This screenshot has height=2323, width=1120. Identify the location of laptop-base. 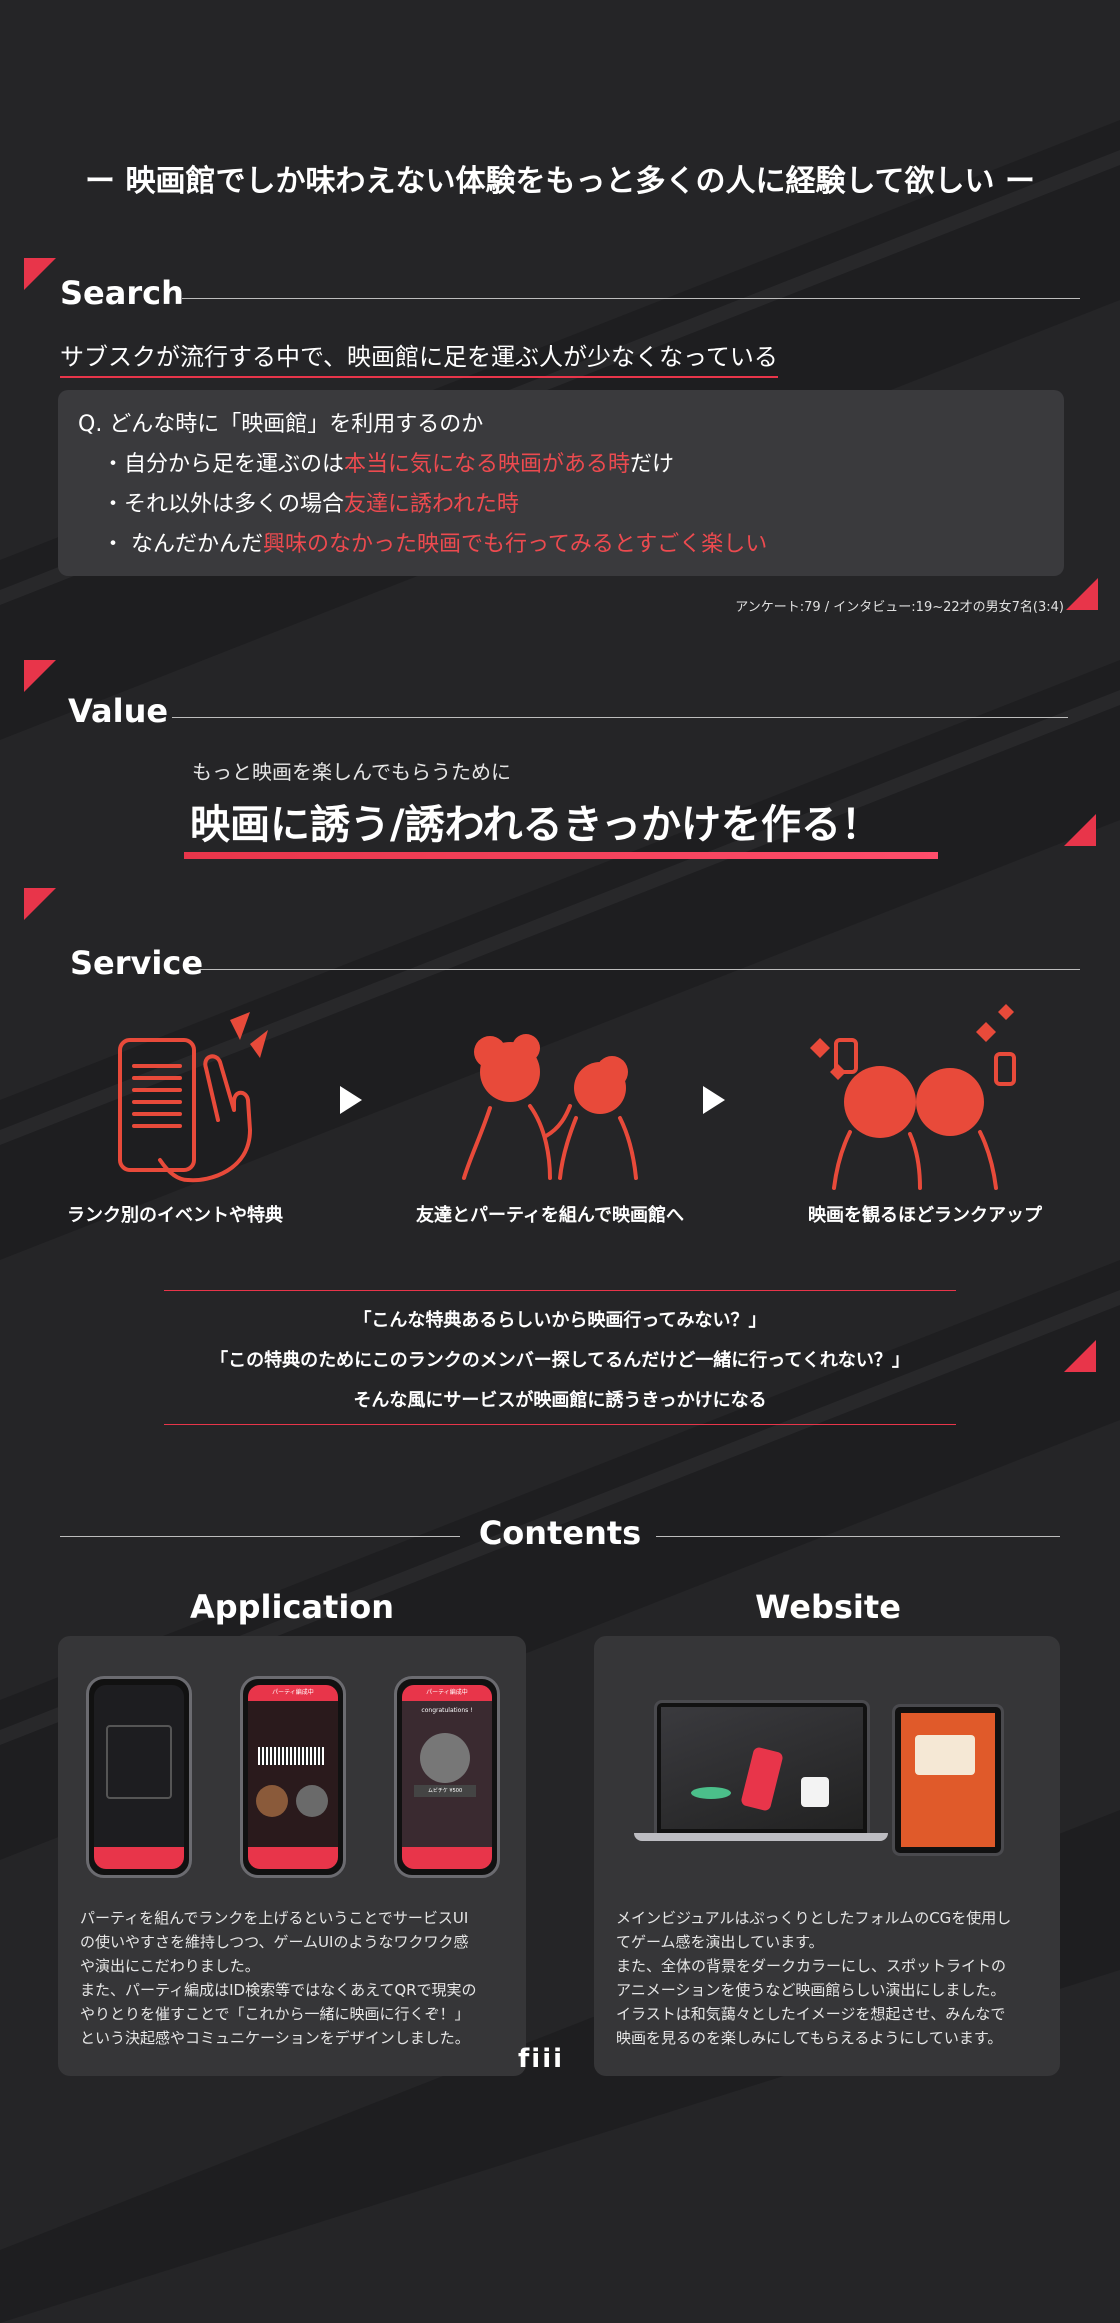
(761, 1837).